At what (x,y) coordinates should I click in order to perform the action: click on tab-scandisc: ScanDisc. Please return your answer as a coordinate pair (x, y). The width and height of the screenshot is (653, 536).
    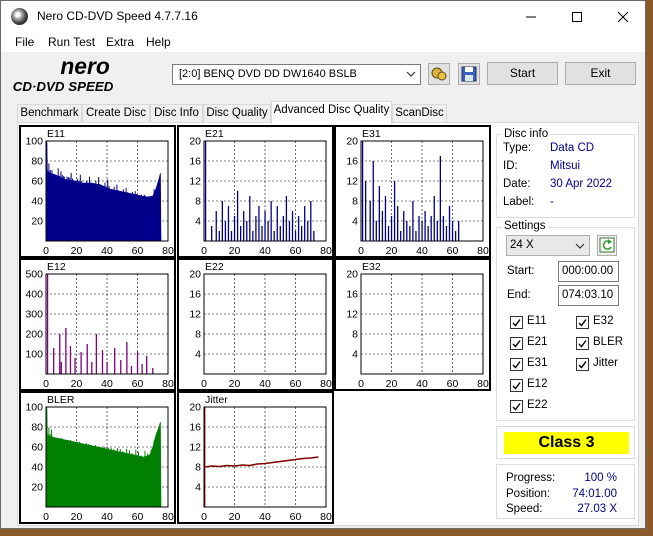
    Looking at the image, I should click on (419, 113).